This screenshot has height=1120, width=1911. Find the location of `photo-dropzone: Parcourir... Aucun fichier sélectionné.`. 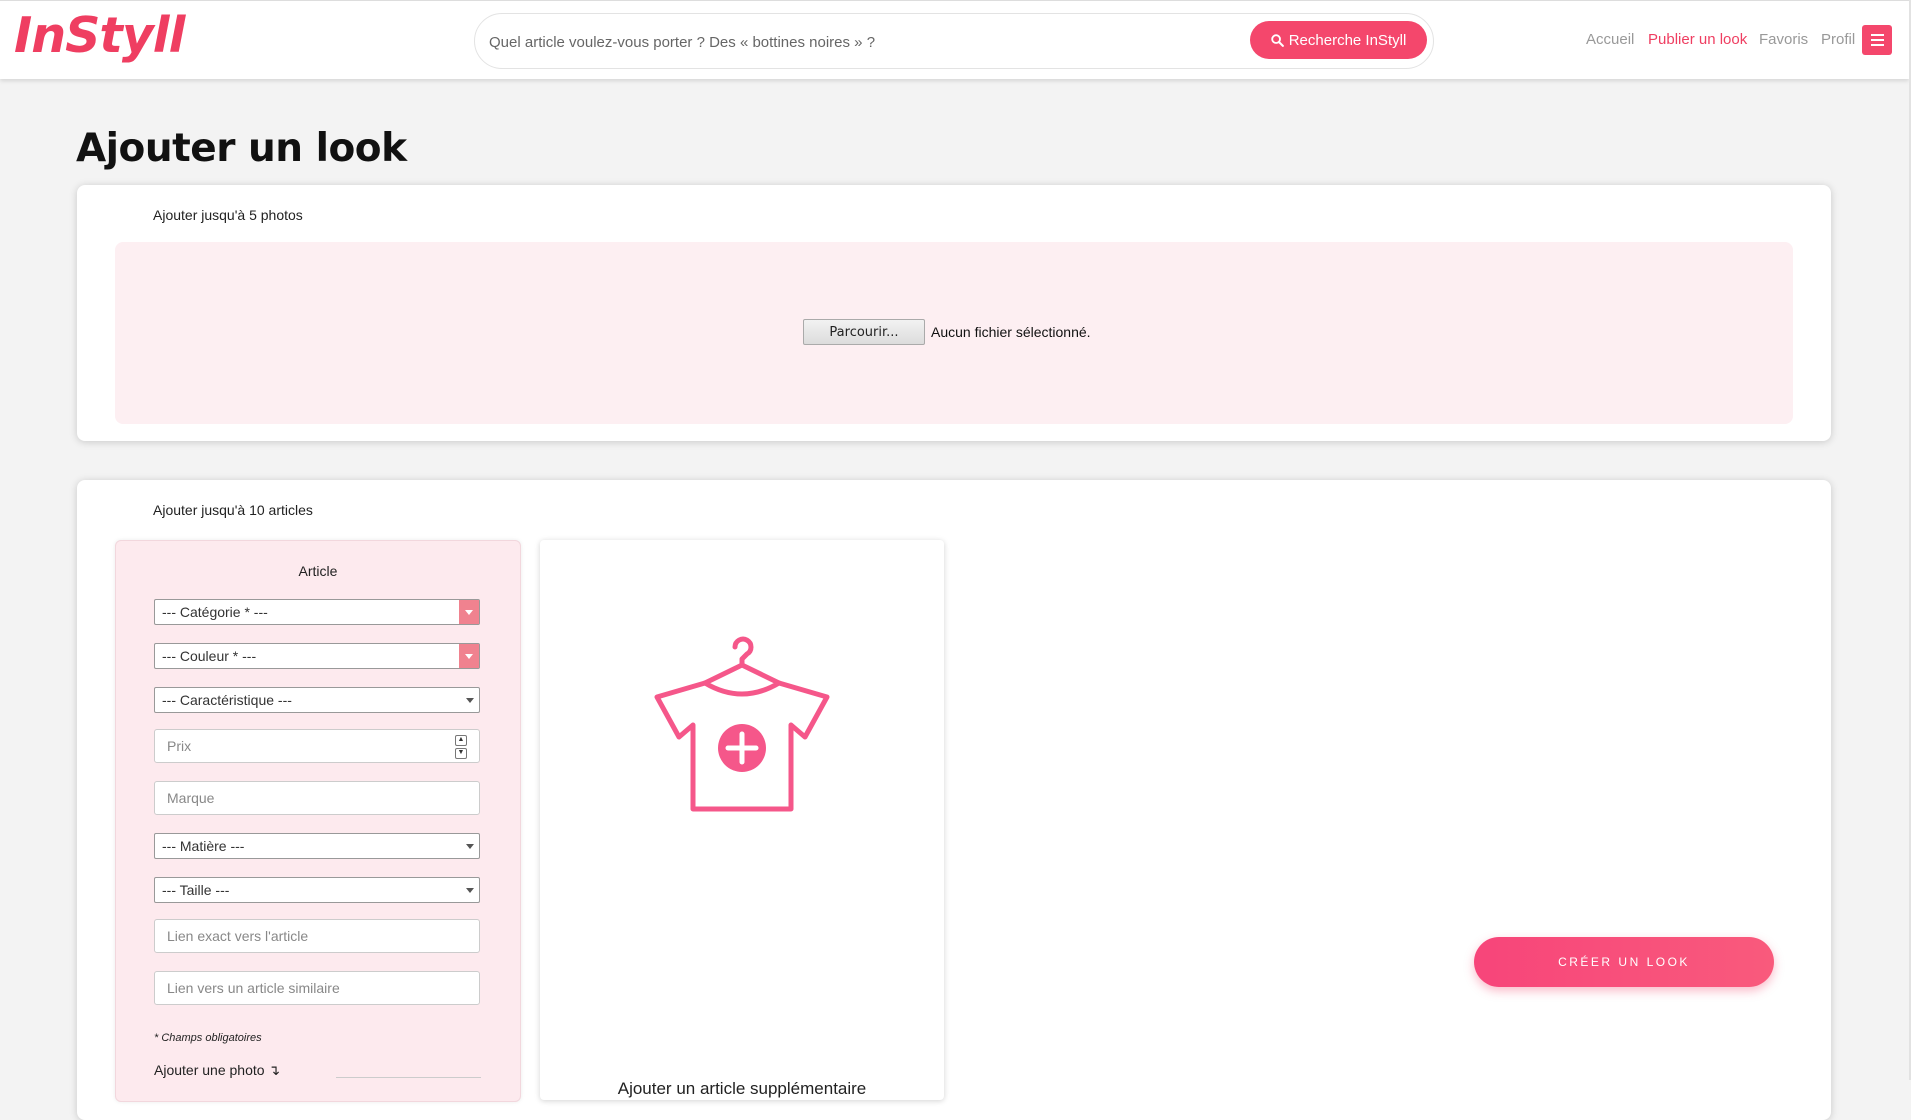

photo-dropzone: Parcourir... Aucun fichier sélectionné. is located at coordinates (954, 333).